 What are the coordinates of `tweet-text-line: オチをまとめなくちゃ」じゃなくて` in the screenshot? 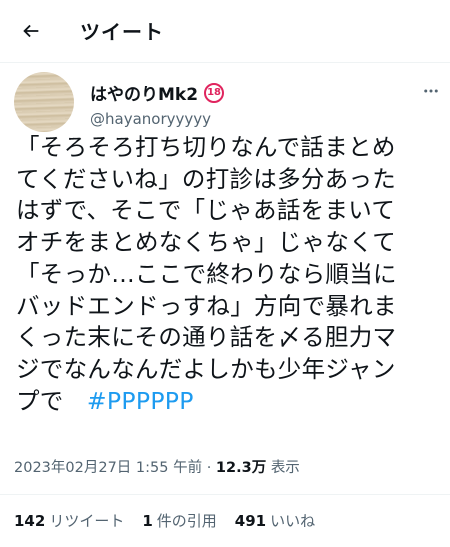 It's located at (206, 242).